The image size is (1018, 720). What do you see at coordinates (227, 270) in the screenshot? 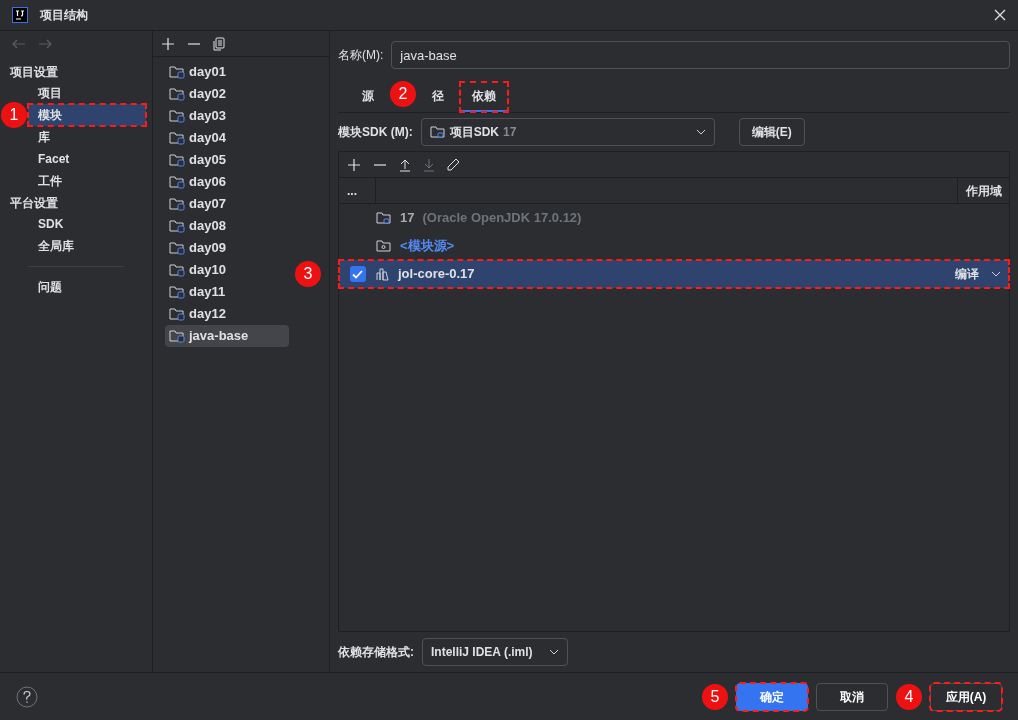
I see `module-item: day10` at bounding box center [227, 270].